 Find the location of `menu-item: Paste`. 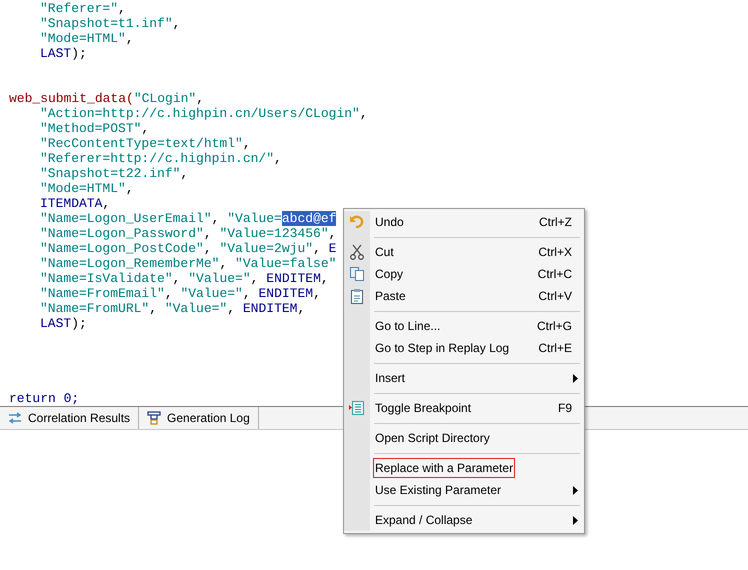

menu-item: Paste is located at coordinates (390, 296).